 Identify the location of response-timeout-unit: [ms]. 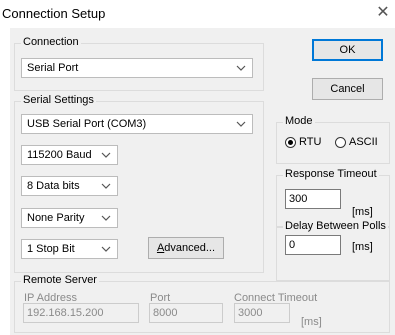
(362, 212).